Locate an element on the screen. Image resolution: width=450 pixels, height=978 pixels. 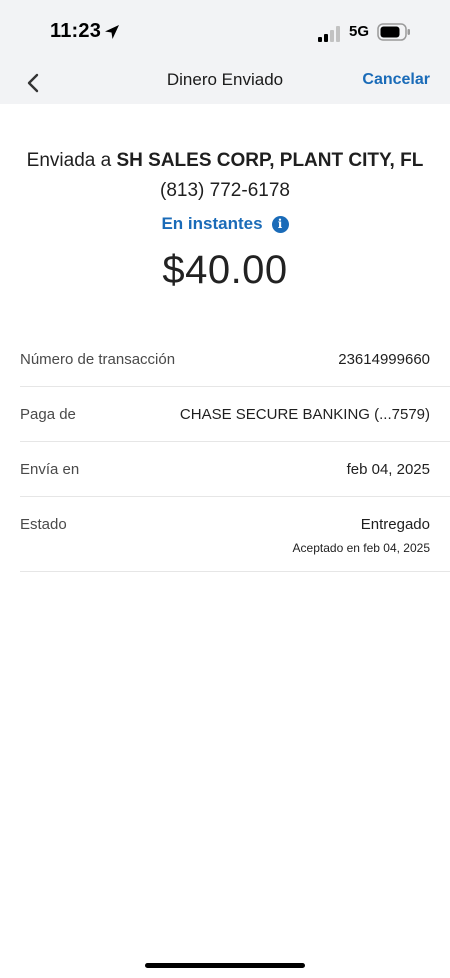
detail-row-pay-from: Paga de CHASE SECURE BANKING (...7579) is located at coordinates (235, 414).